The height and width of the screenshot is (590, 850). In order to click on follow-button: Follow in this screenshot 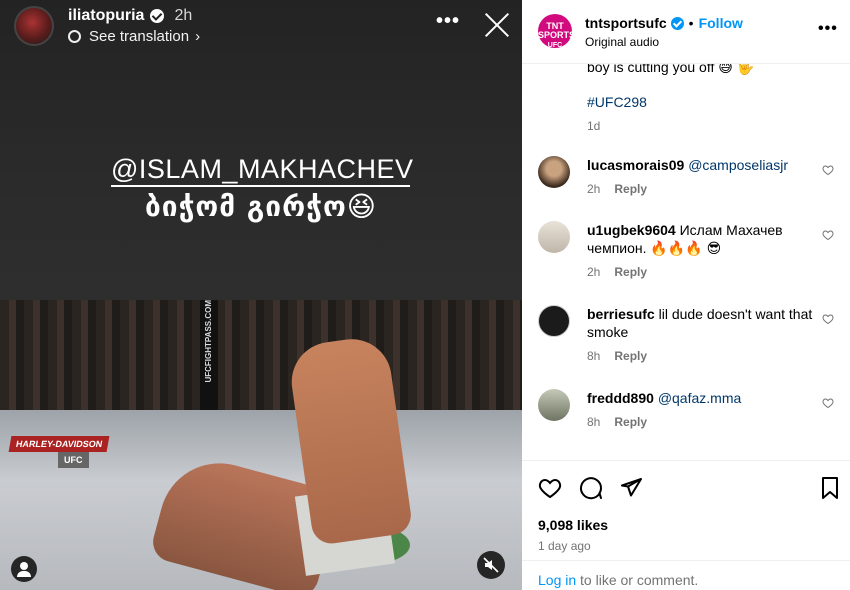, I will do `click(721, 23)`.